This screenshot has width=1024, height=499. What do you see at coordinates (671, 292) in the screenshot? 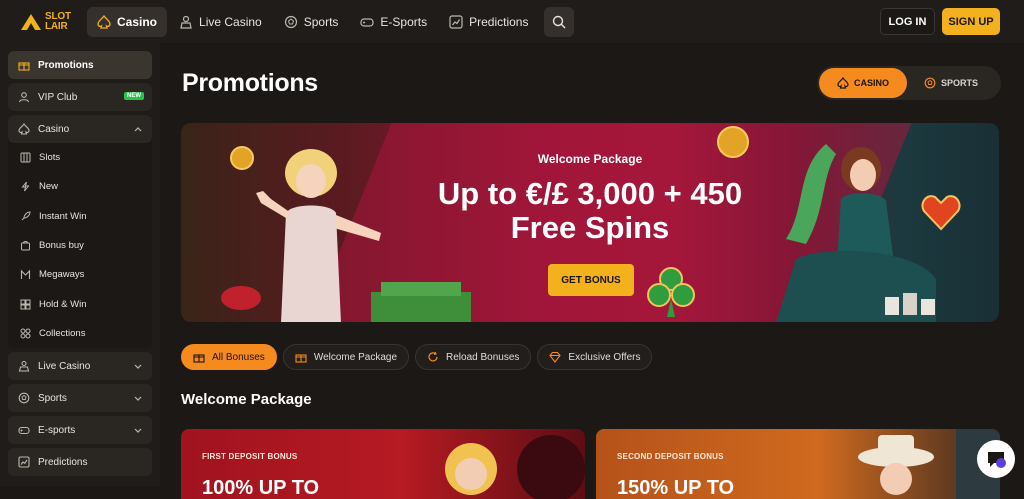
I see `clover-icon` at bounding box center [671, 292].